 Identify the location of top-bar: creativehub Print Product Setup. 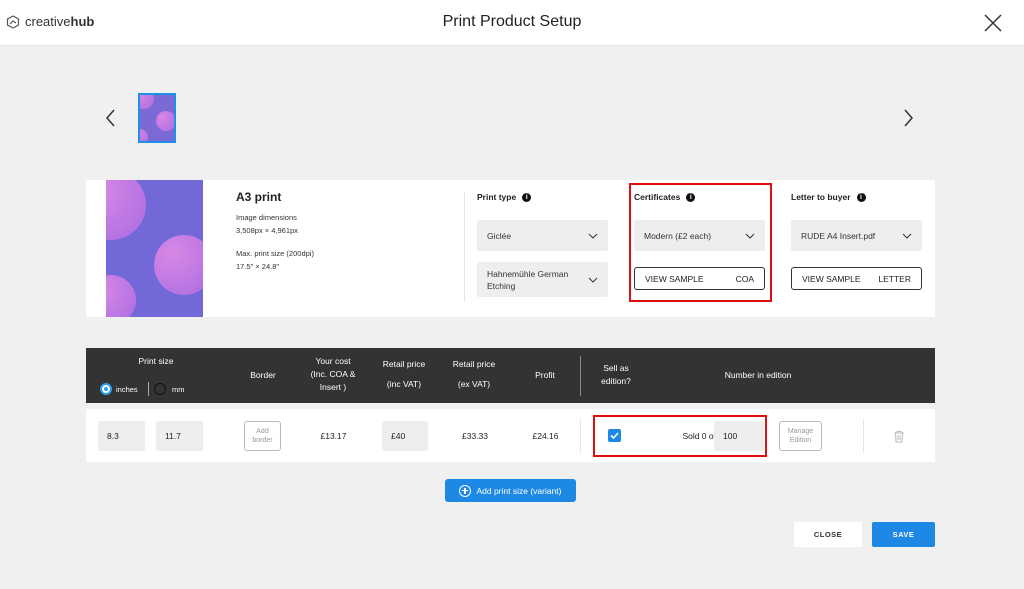
(512, 23).